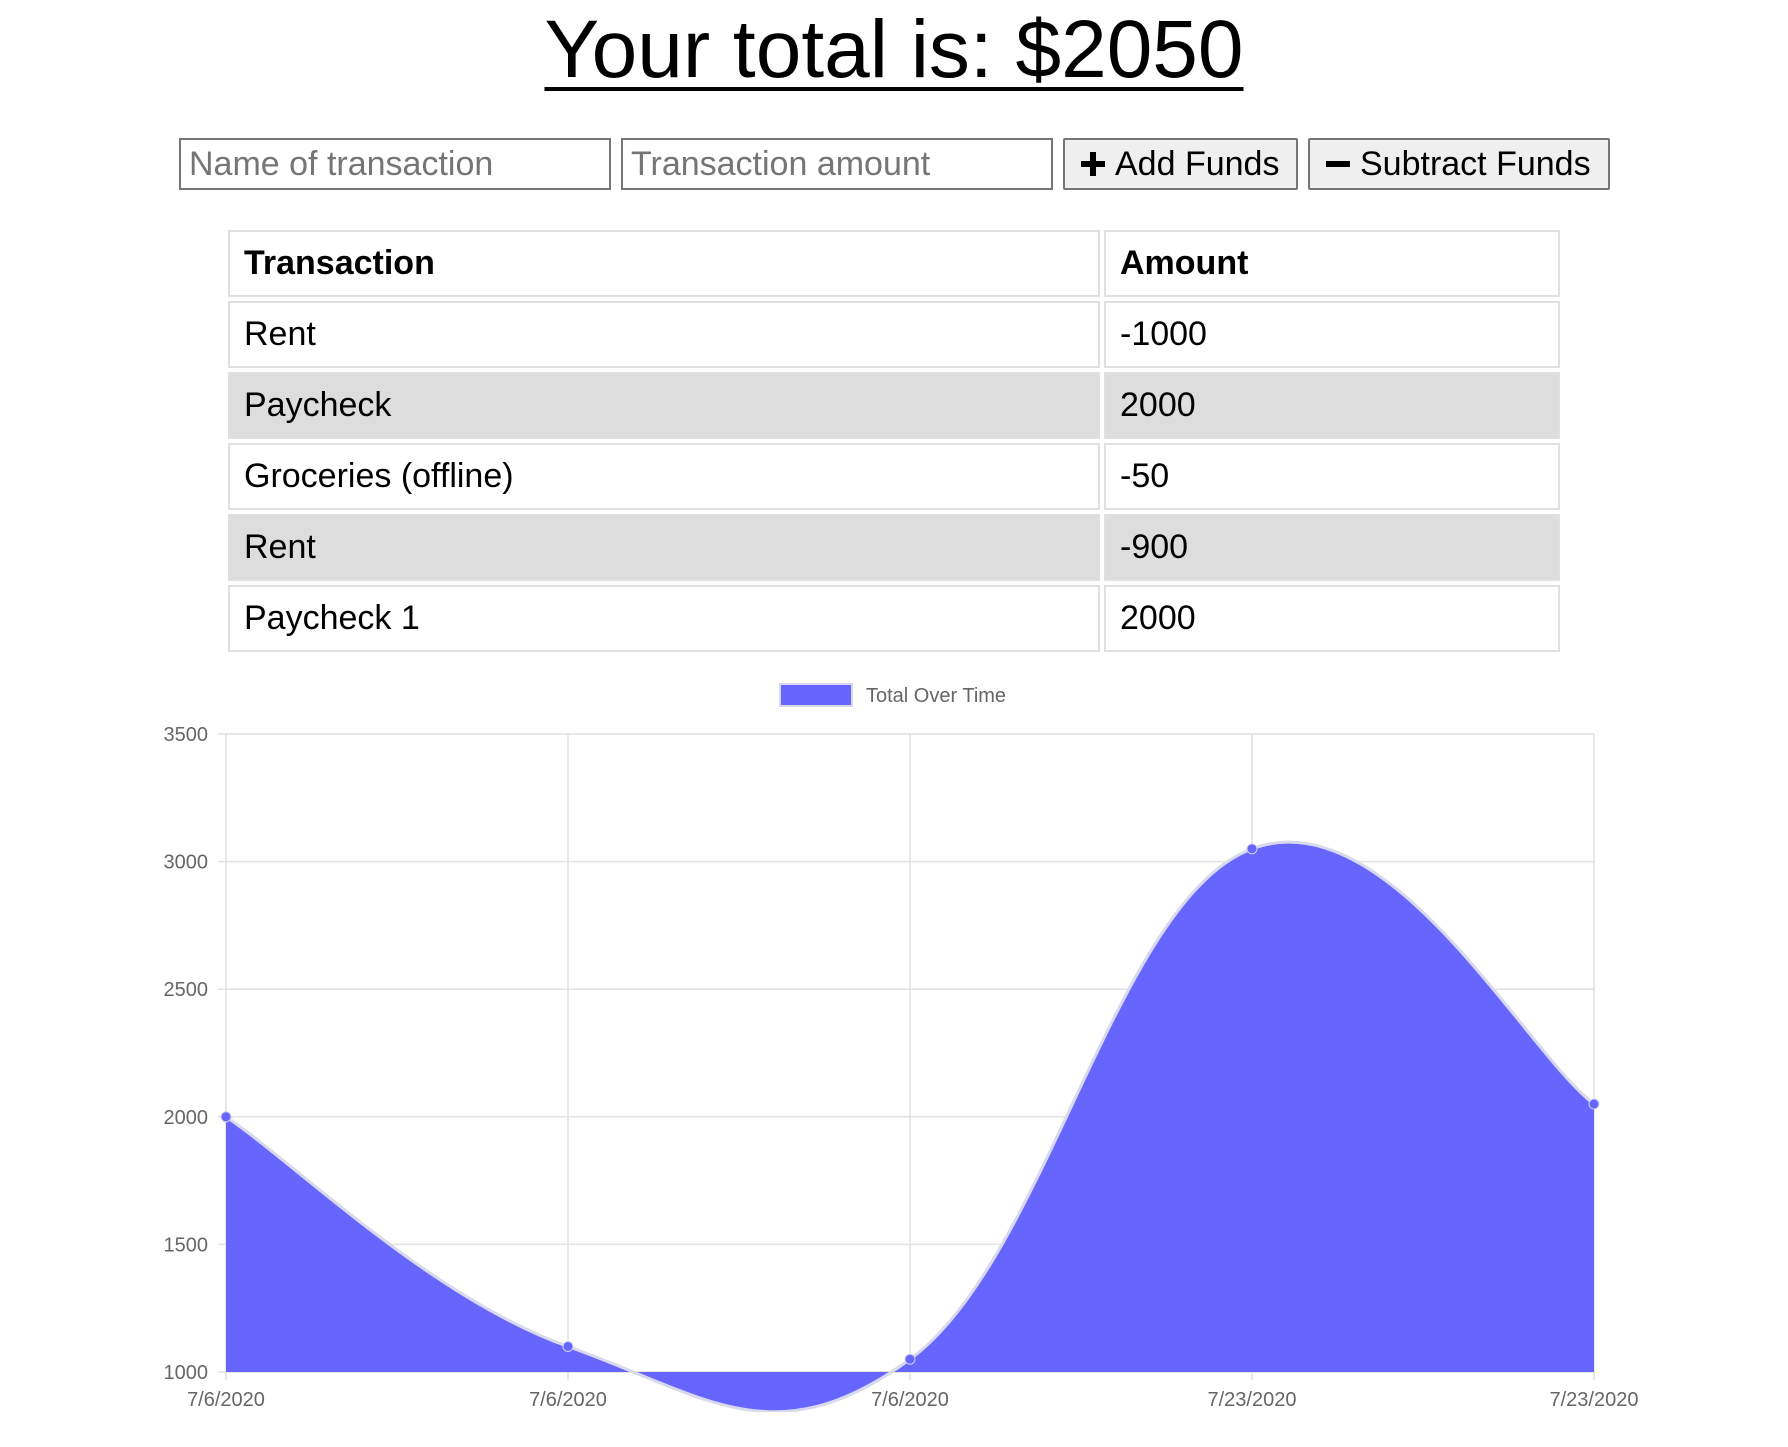 This screenshot has width=1788, height=1447. I want to click on table-row: Rent -900, so click(894, 547).